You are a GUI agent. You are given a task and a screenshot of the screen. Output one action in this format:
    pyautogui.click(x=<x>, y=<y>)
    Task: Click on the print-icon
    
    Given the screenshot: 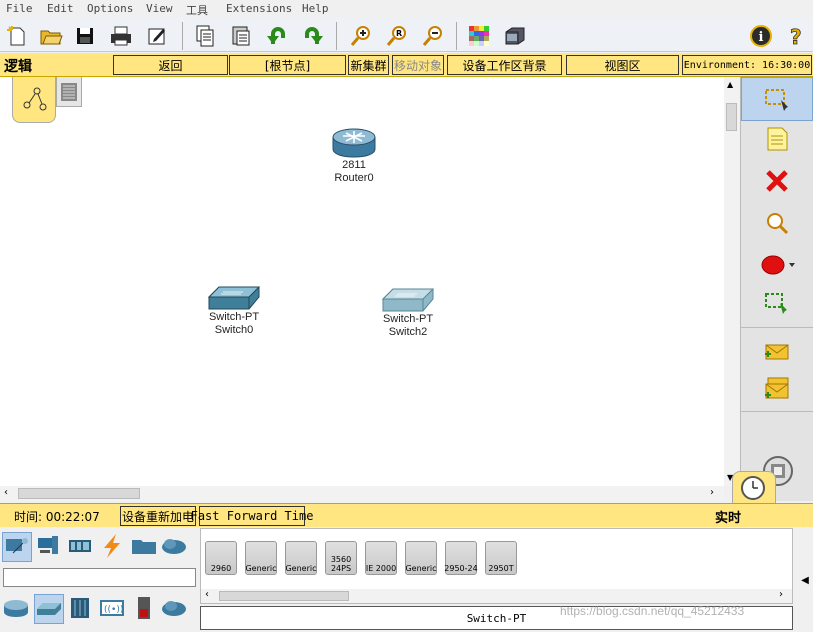 What is the action you would take?
    pyautogui.click(x=121, y=36)
    